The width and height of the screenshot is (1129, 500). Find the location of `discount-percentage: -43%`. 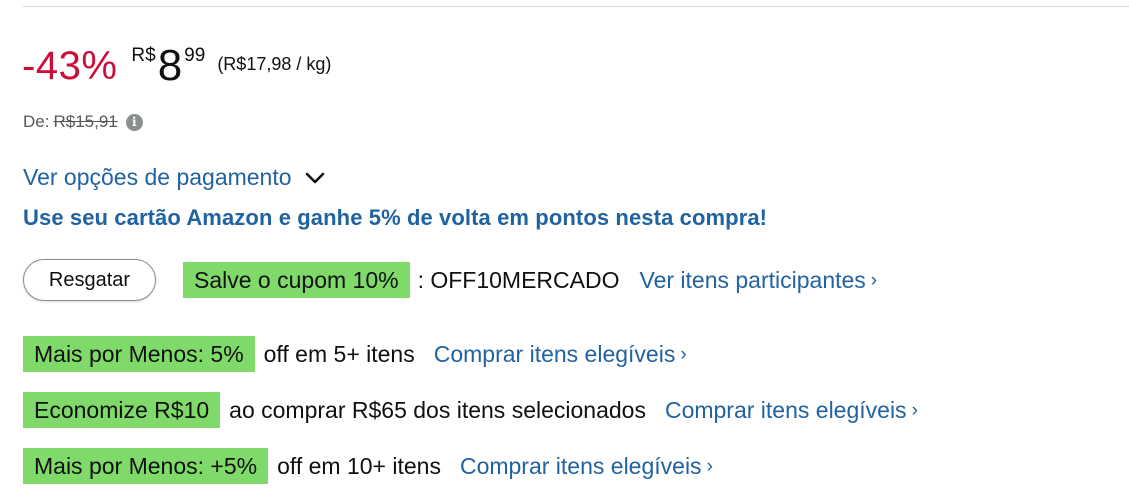

discount-percentage: -43% is located at coordinates (70, 66).